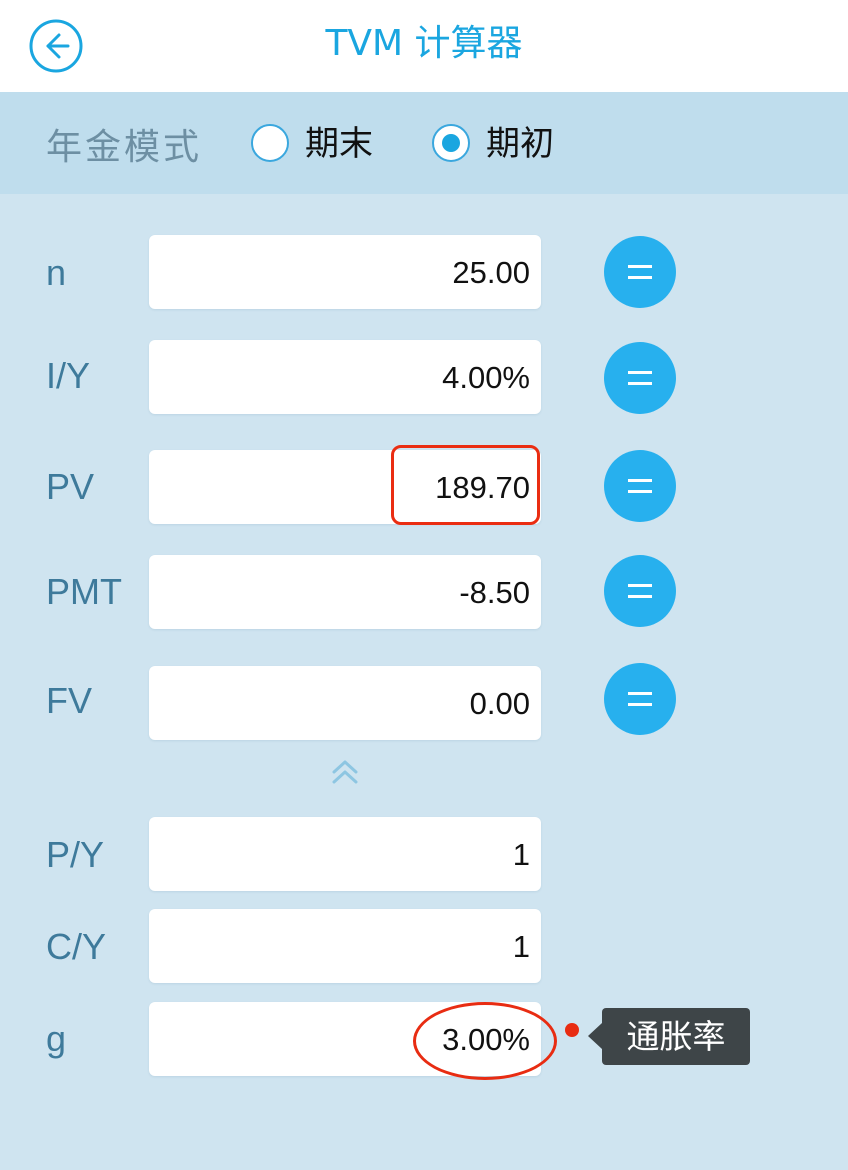 The image size is (848, 1170). What do you see at coordinates (486, 377) in the screenshot?
I see `value-iy: 4.00%` at bounding box center [486, 377].